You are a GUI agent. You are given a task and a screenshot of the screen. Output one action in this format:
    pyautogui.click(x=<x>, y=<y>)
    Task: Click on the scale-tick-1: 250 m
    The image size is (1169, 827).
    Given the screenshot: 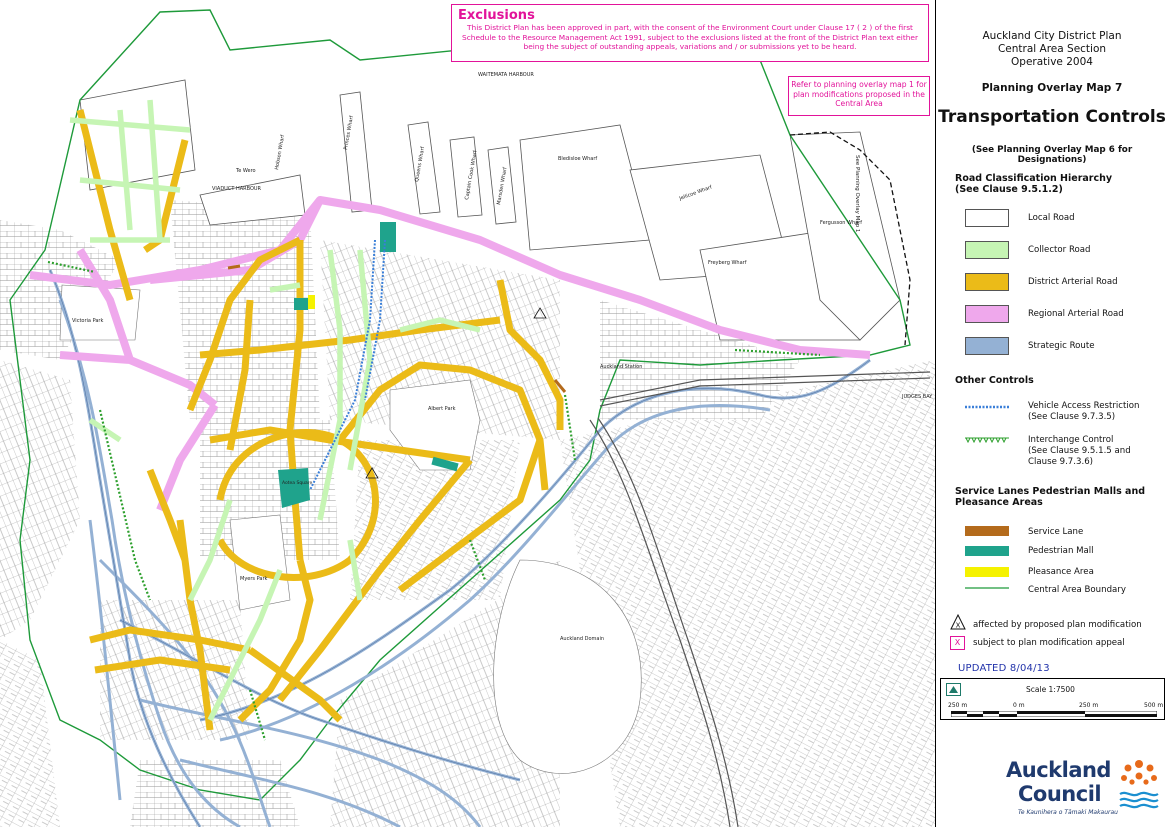 What is the action you would take?
    pyautogui.click(x=958, y=705)
    